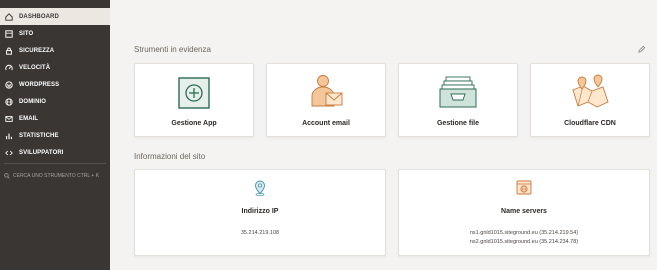 This screenshot has width=657, height=270. What do you see at coordinates (170, 156) in the screenshot?
I see `site-info-section-title: Informazioni del sito` at bounding box center [170, 156].